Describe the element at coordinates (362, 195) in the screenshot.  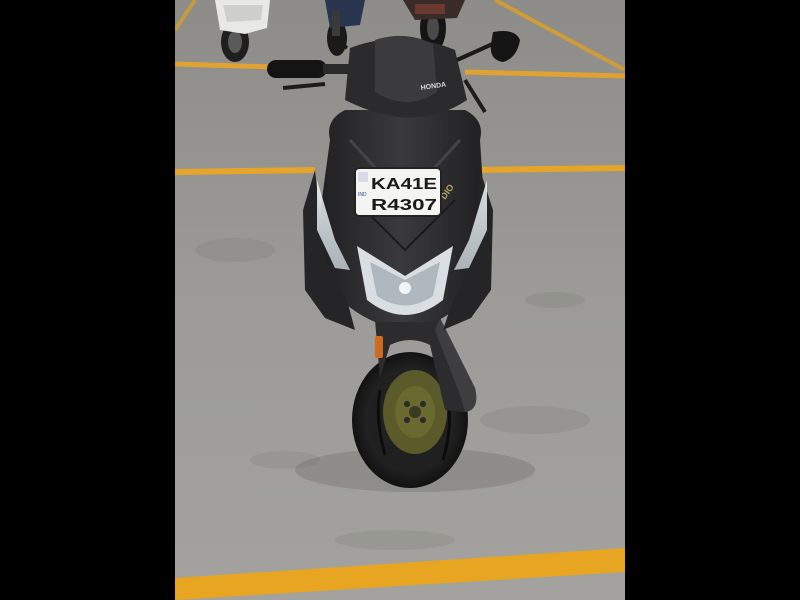
I see `plate-country-code: IND` at that location.